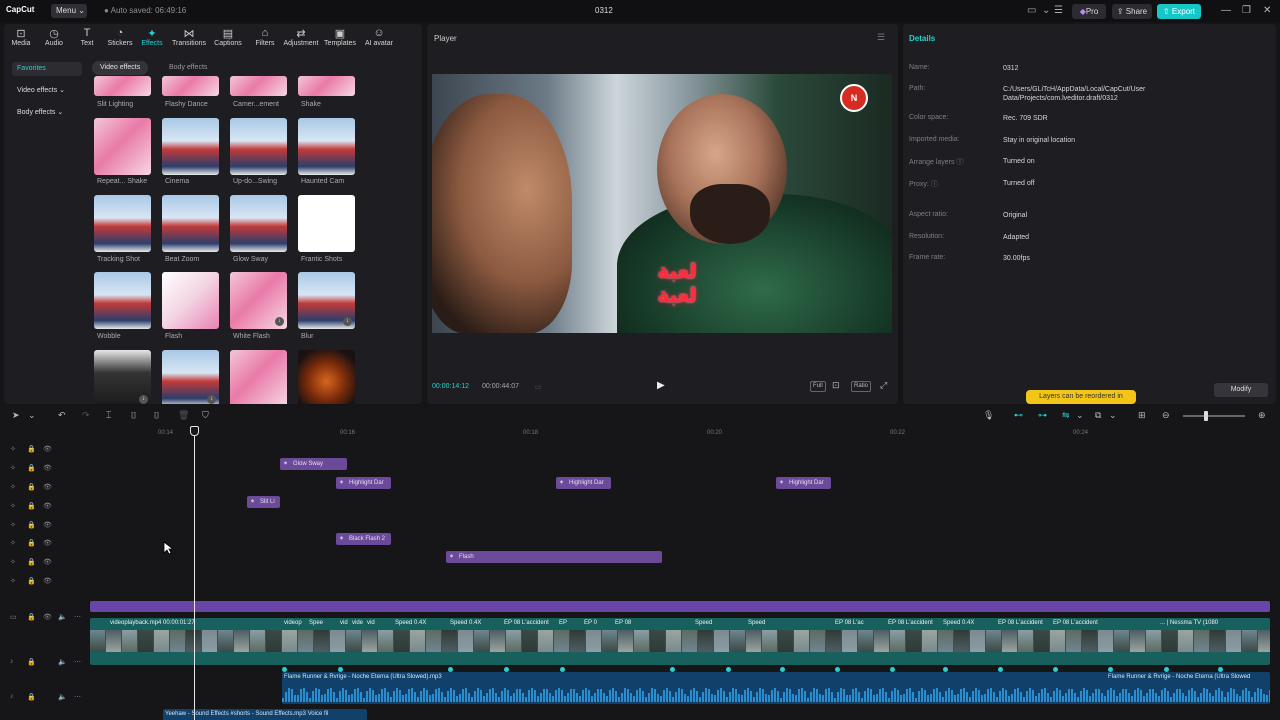 The height and width of the screenshot is (720, 1280). I want to click on tab-adjustment: ⇄ Adjustment, so click(301, 37).